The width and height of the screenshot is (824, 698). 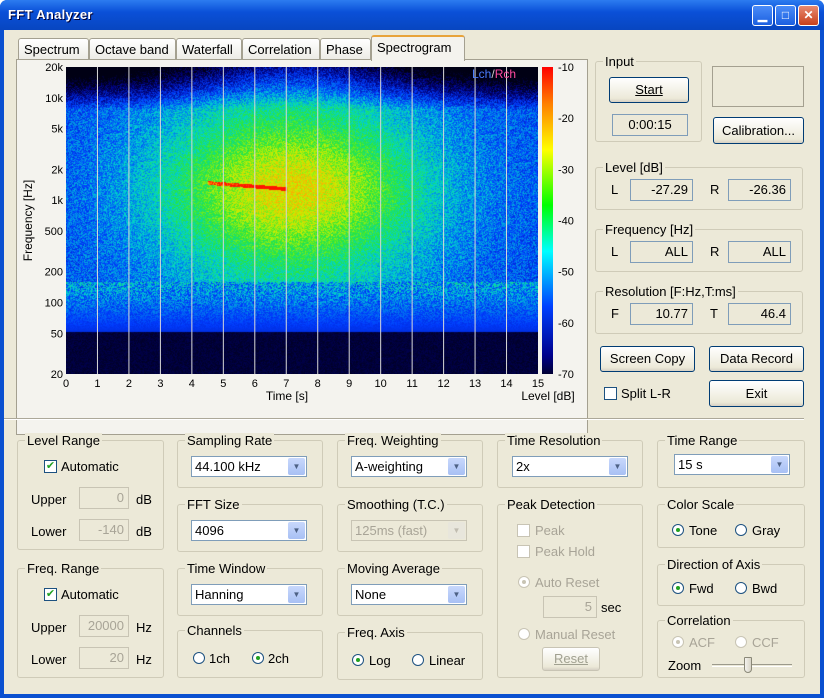 I want to click on y-tick-label: 1k, so click(x=57, y=201).